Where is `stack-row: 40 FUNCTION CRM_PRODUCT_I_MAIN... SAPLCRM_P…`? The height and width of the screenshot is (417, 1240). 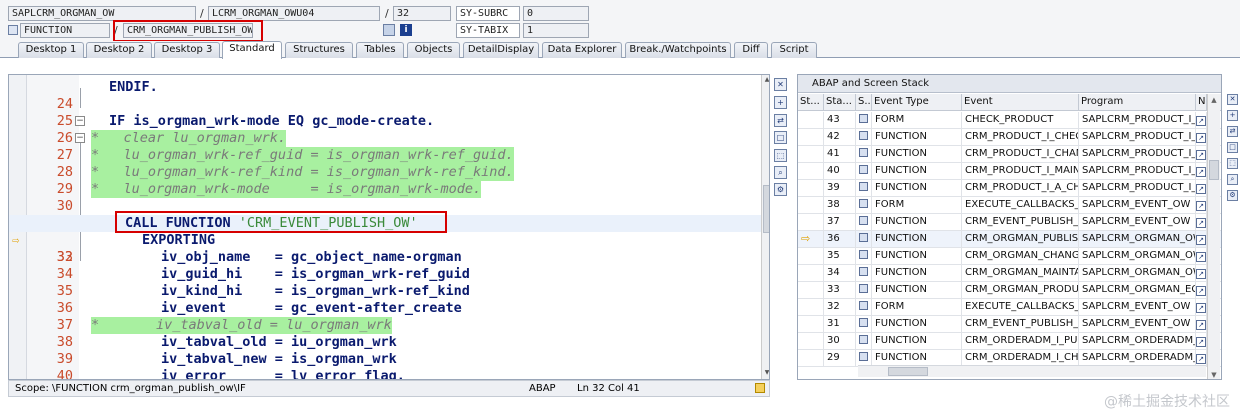 stack-row: 40 FUNCTION CRM_PRODUCT_I_MAIN... SAPLCRM_P… is located at coordinates (1009, 171).